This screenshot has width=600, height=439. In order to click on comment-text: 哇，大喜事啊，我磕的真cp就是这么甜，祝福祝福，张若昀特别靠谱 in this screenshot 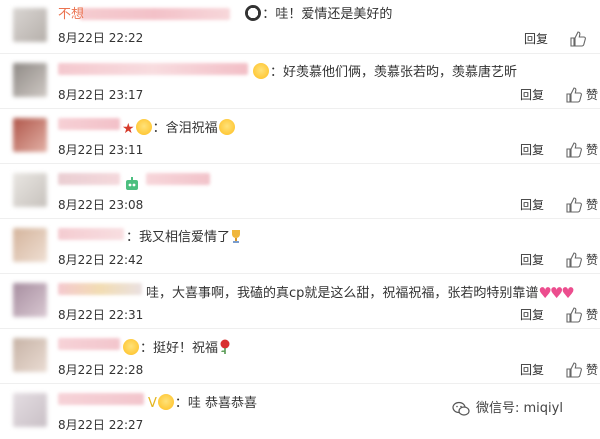, I will do `click(342, 293)`.